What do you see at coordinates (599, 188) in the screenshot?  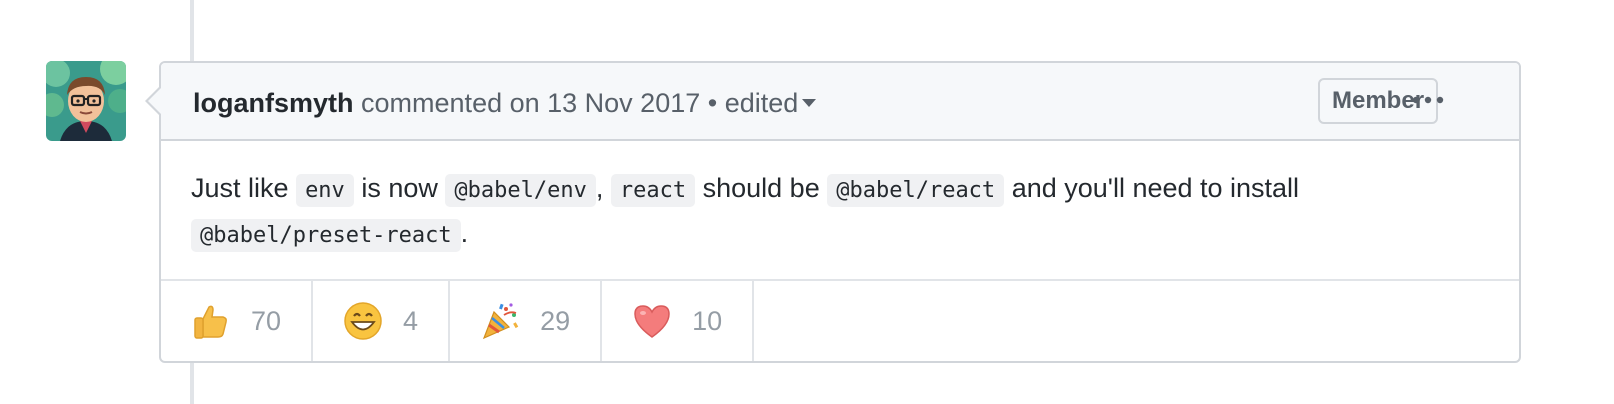 I see `body-text: ,` at bounding box center [599, 188].